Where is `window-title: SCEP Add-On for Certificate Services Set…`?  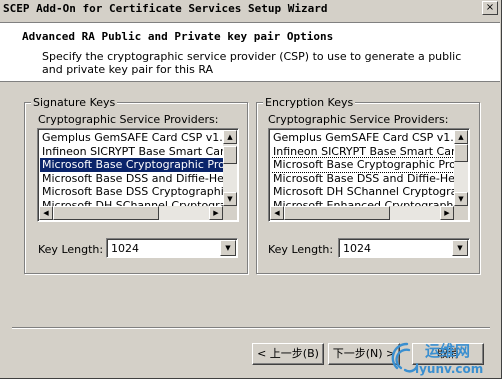 window-title: SCEP Add-On for Certificate Services Set… is located at coordinates (165, 8).